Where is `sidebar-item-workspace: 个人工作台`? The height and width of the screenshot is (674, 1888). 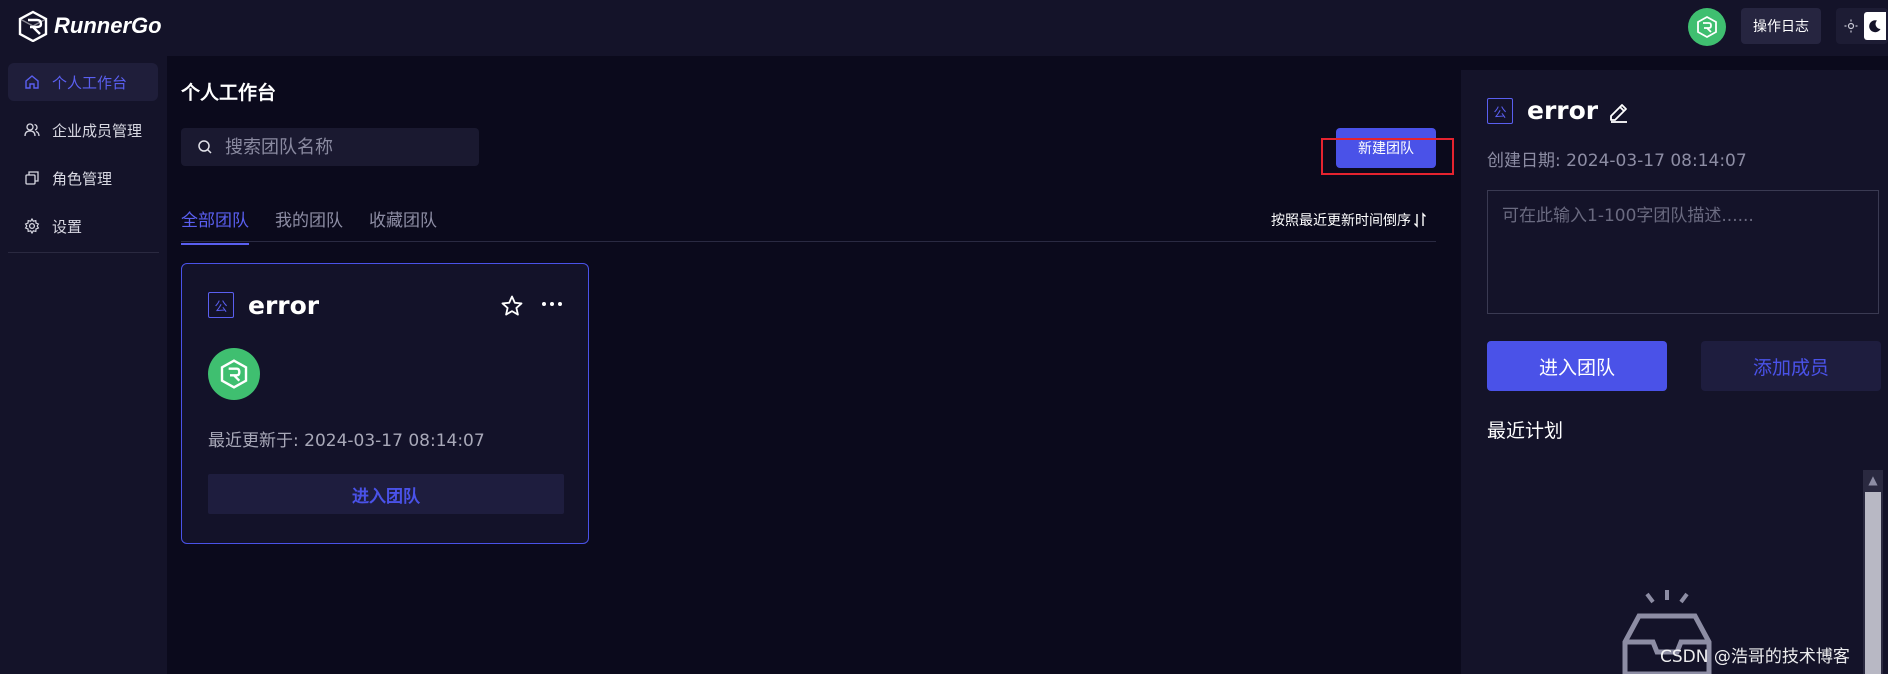
sidebar-item-workspace: 个人工作台 is located at coordinates (83, 82).